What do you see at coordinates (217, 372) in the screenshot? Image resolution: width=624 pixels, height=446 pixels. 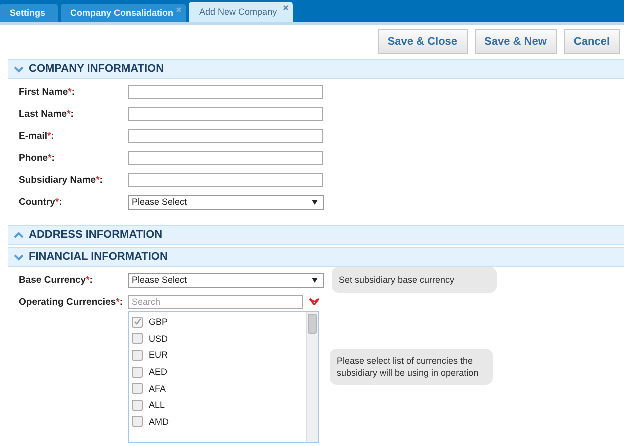 I see `currency-option: AED` at bounding box center [217, 372].